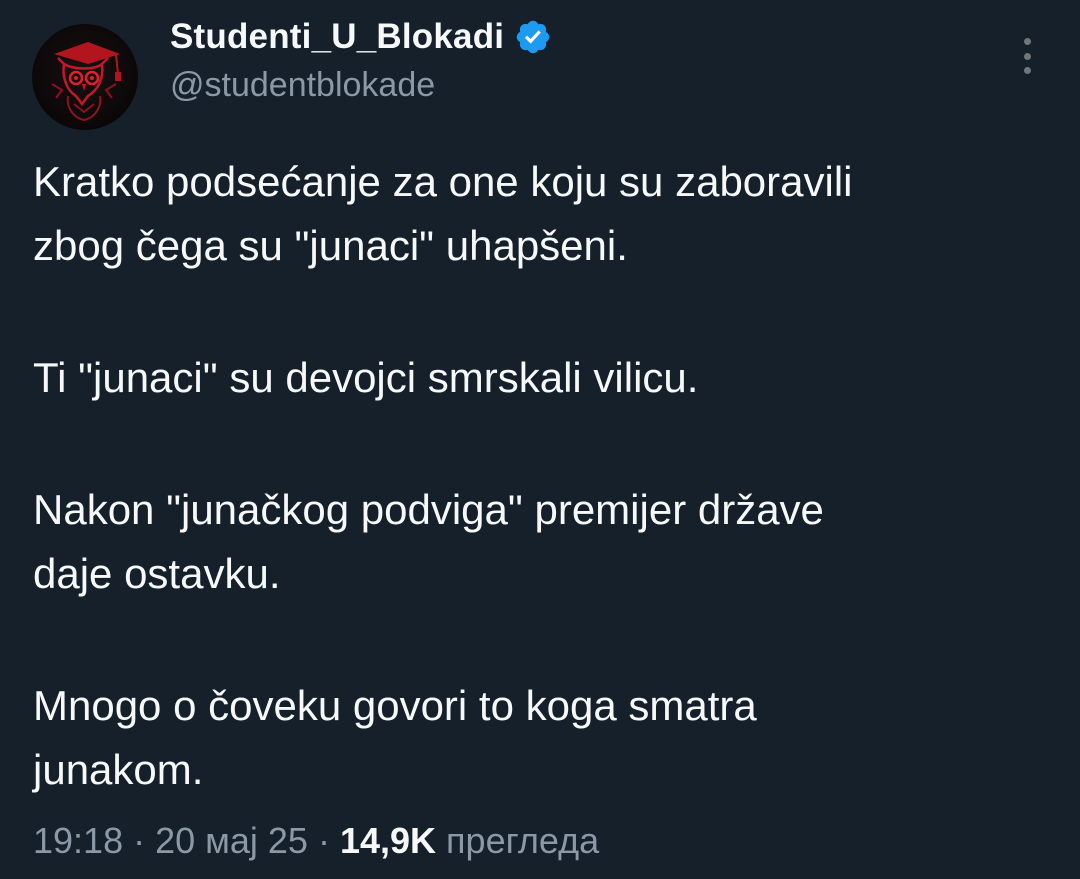 The width and height of the screenshot is (1080, 879). I want to click on tweet-date: 20 мај 25, so click(231, 840).